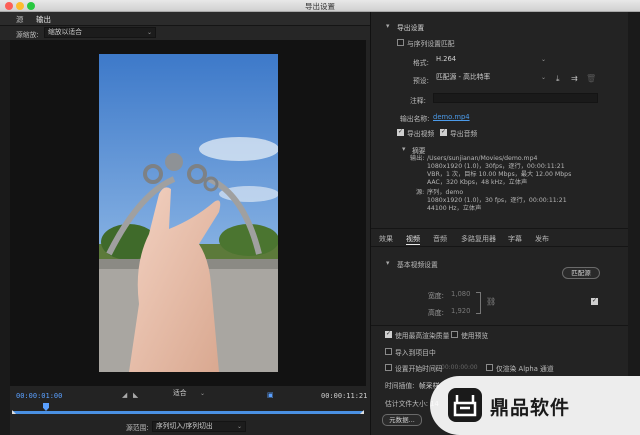 This screenshot has width=640, height=435. What do you see at coordinates (418, 101) in the screenshot?
I see `comments-label: 注释:` at bounding box center [418, 101].